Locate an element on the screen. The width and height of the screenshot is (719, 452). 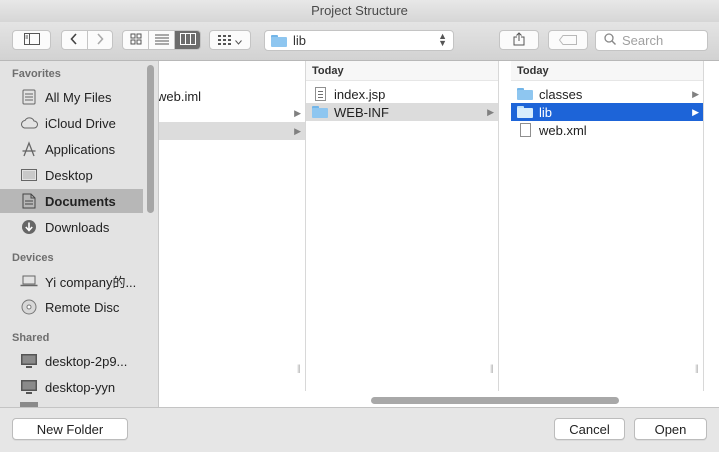
sidebar-item-all-my-files: All My Files is located at coordinates (71, 97).